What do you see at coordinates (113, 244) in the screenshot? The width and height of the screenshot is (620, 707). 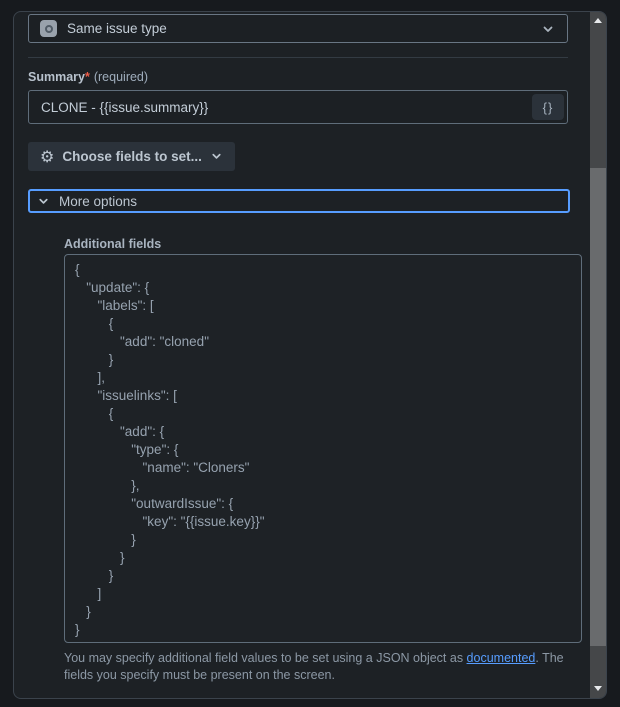 I see `additional-fields-label: Additional fields` at bounding box center [113, 244].